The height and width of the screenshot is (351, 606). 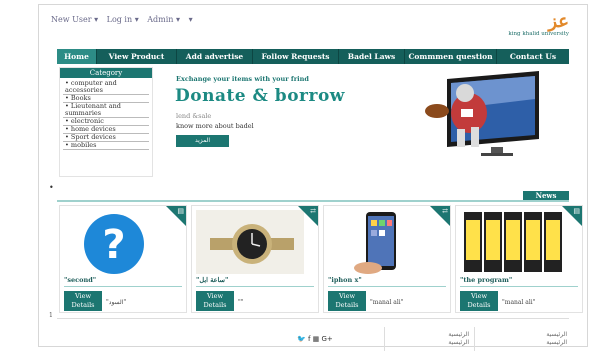 What do you see at coordinates (74, 19) in the screenshot?
I see `new-user-menu: New User ▾` at bounding box center [74, 19].